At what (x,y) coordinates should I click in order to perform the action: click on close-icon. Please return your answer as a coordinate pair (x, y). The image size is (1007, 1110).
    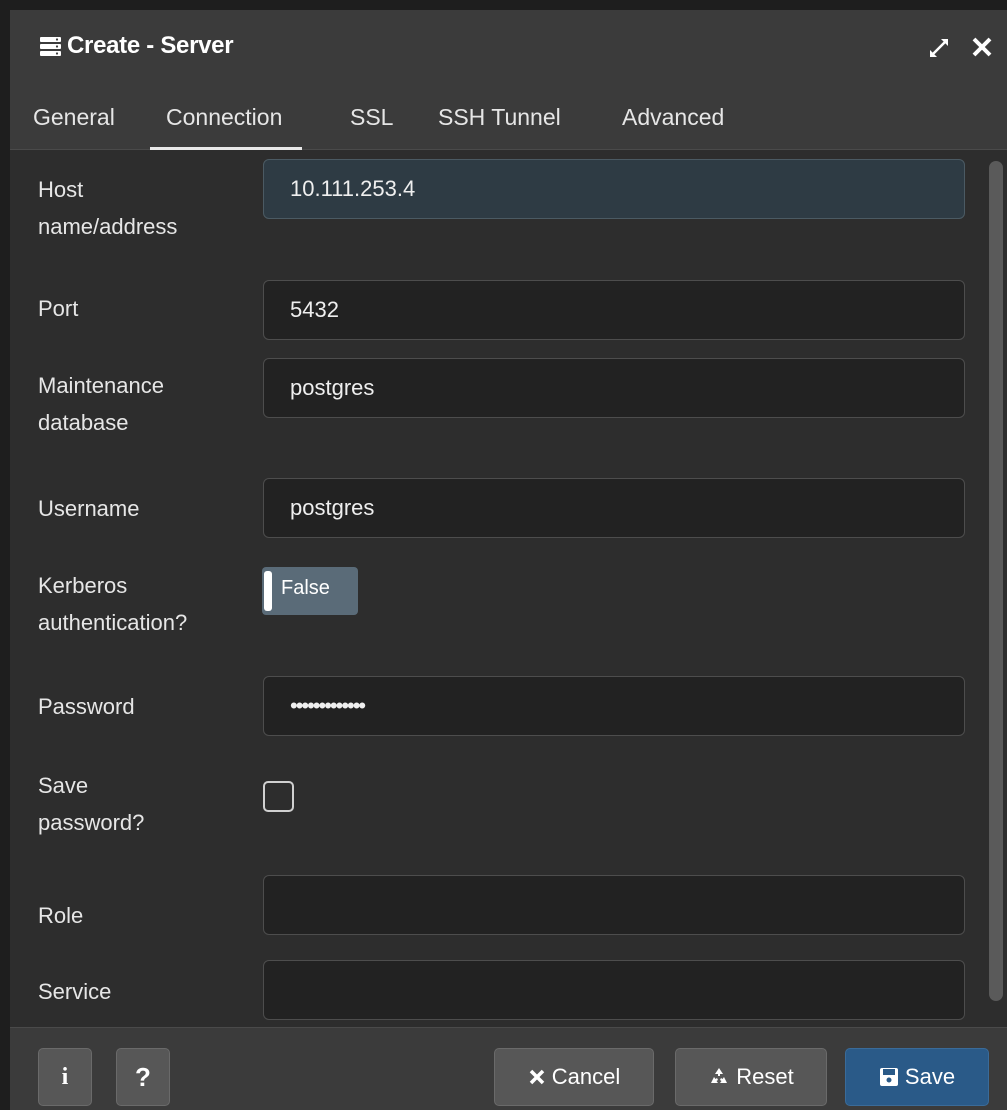
    Looking at the image, I should click on (982, 47).